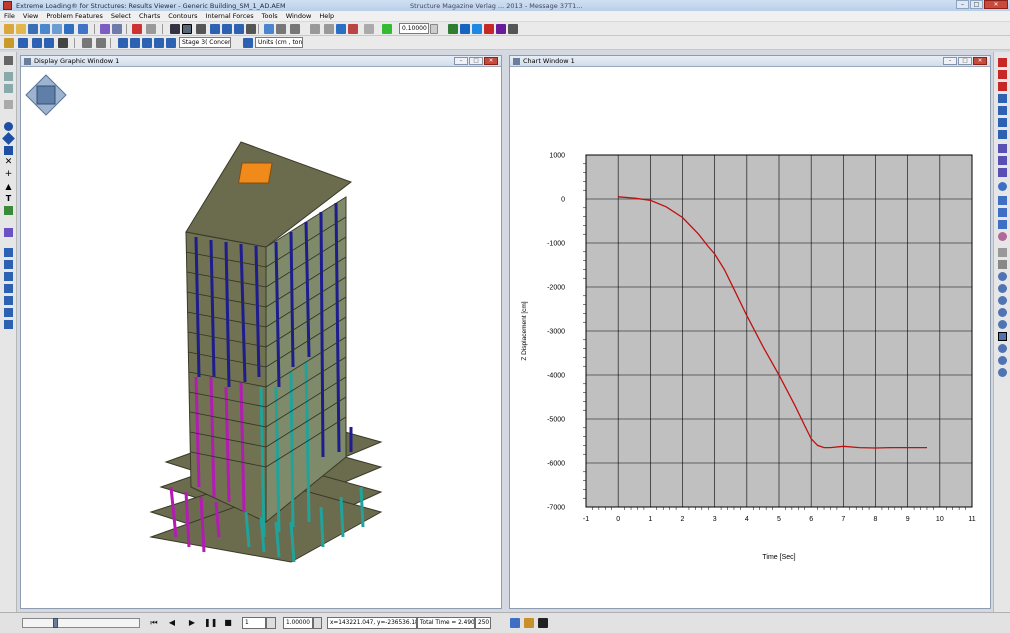  Describe the element at coordinates (8, 300) in the screenshot. I see `layer-5-icon` at that location.